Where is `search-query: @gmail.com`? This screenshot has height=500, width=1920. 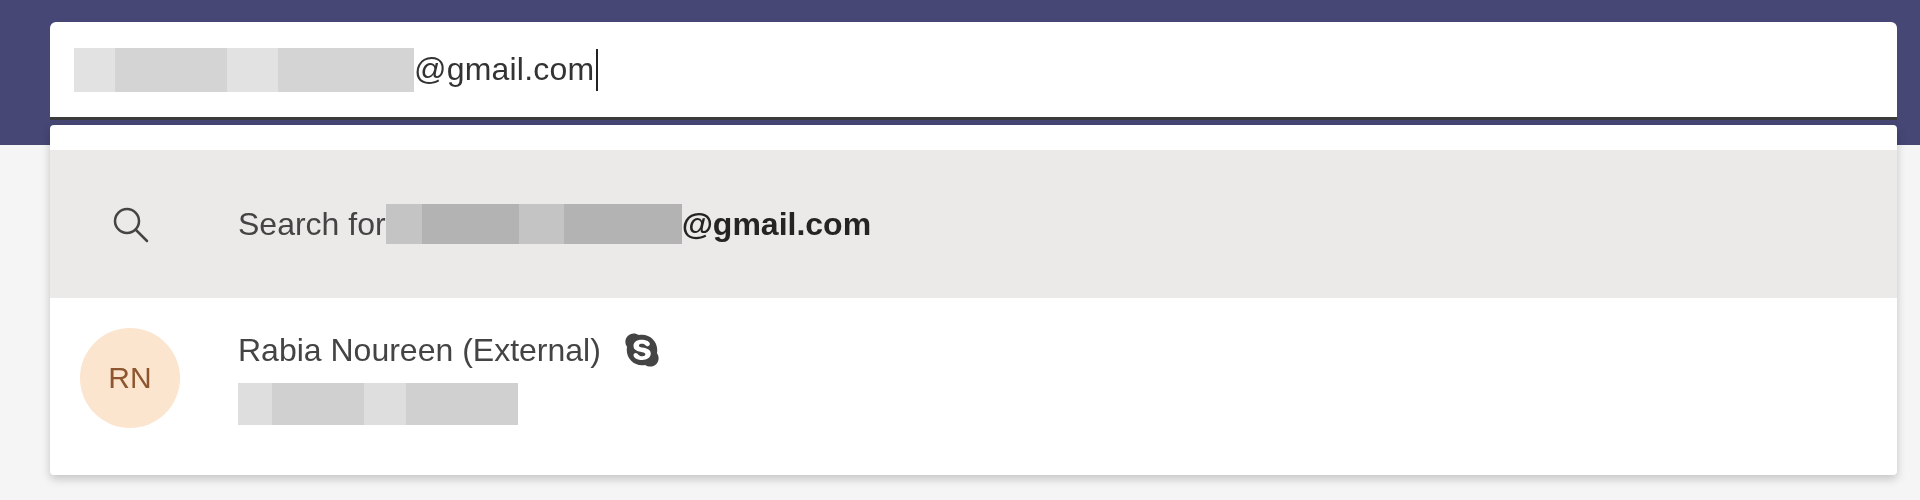 search-query: @gmail.com is located at coordinates (776, 224).